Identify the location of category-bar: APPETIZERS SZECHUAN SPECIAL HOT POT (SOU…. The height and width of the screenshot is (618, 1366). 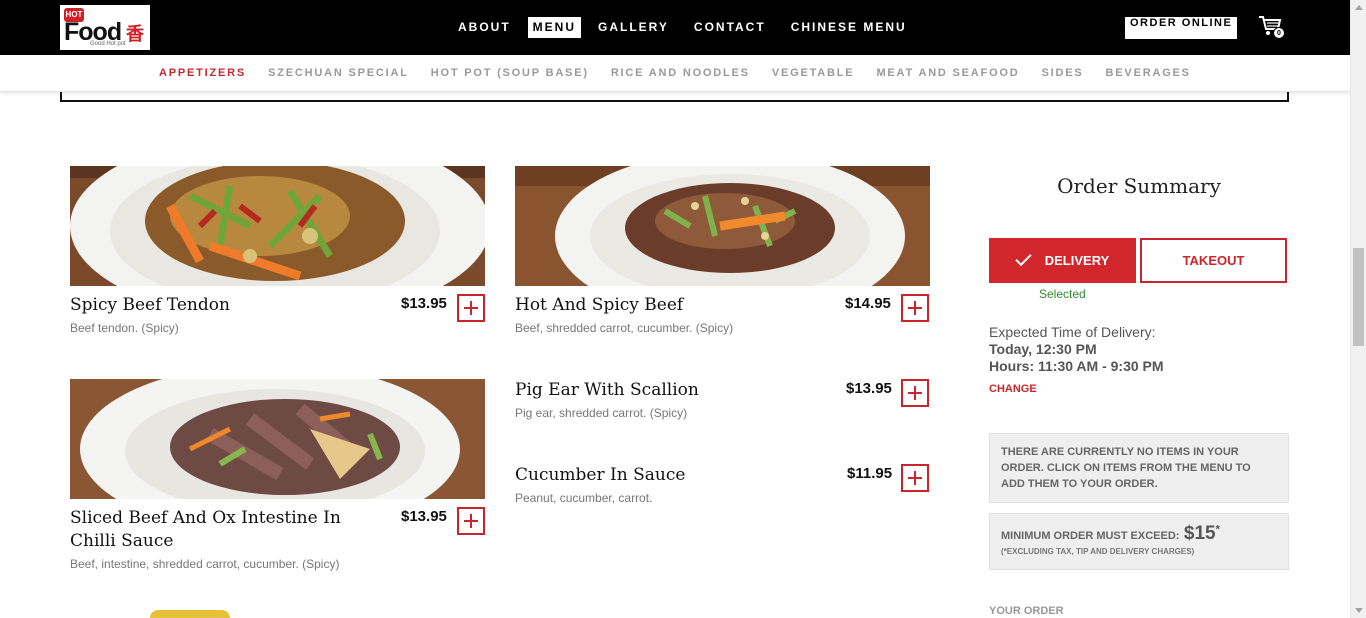
(675, 73).